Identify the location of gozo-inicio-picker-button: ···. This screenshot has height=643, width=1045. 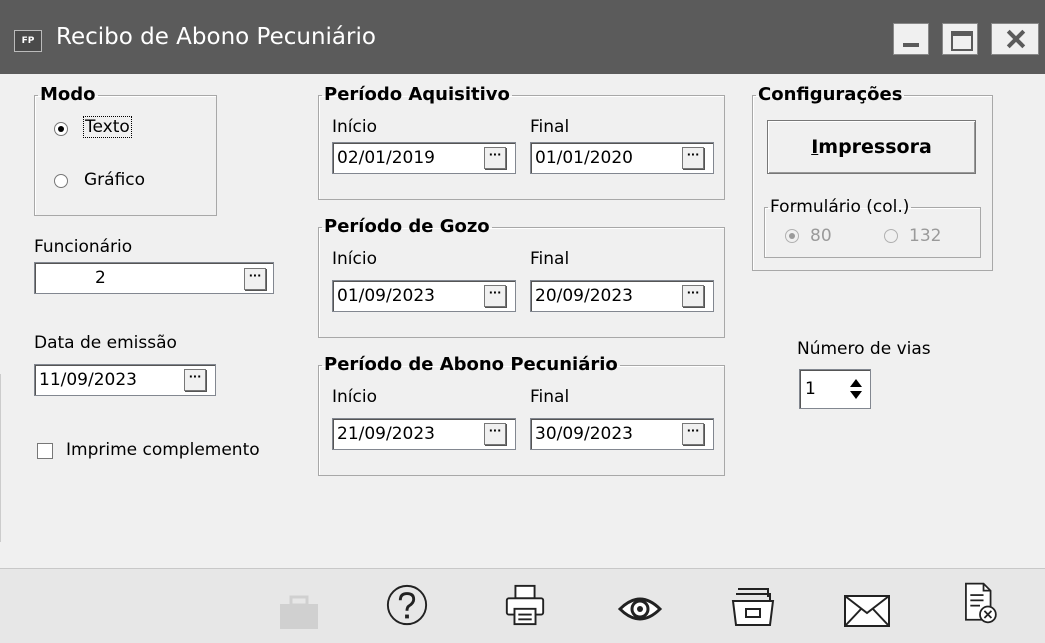
(495, 296).